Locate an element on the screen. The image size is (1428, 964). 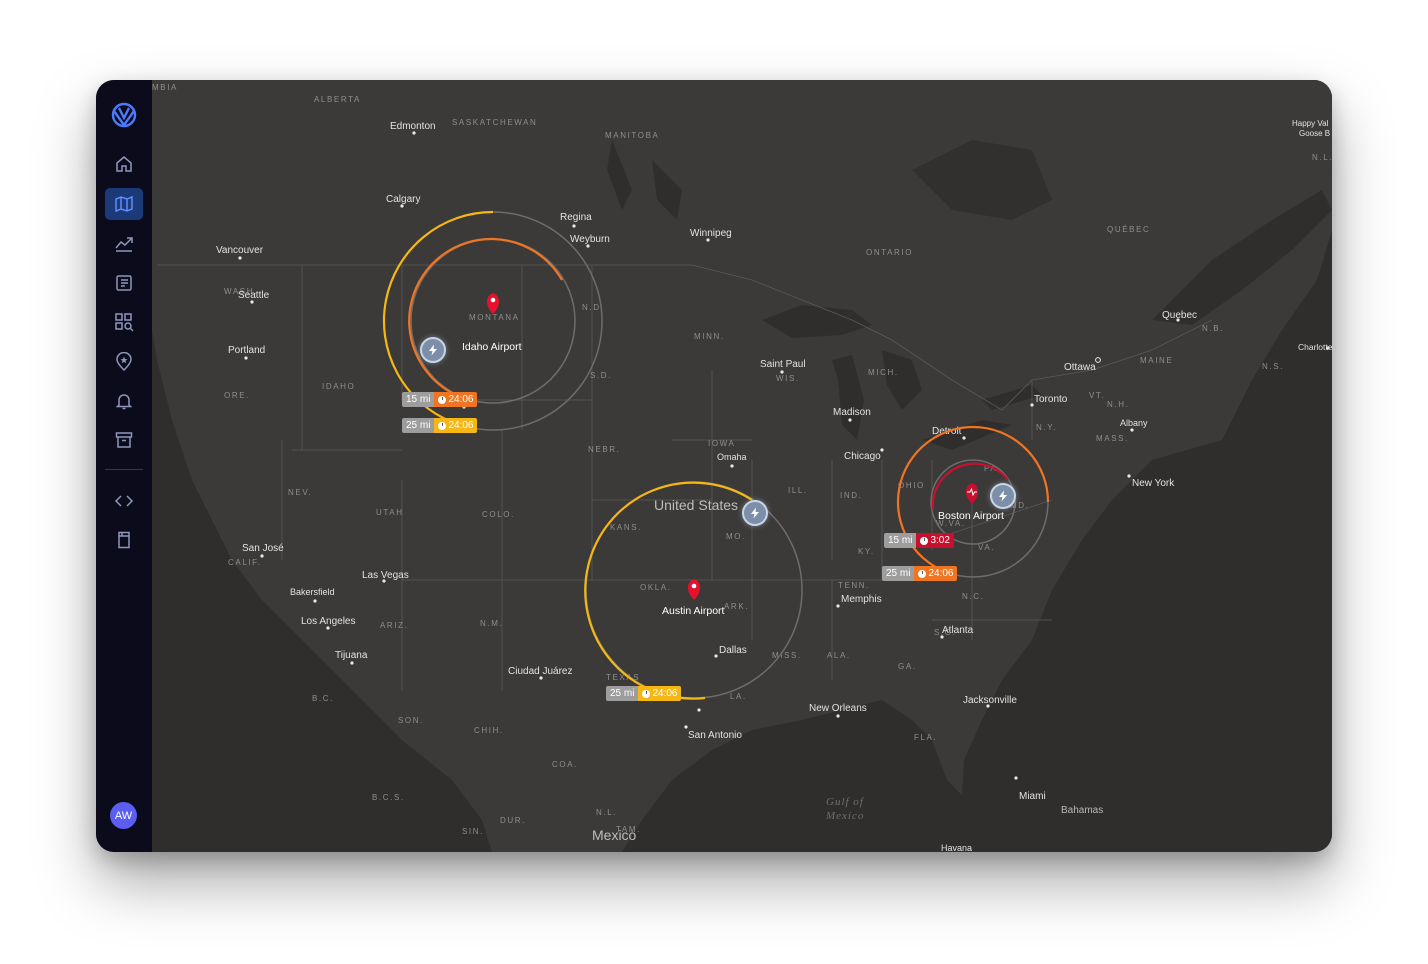
region-label: COA. is located at coordinates (565, 764).